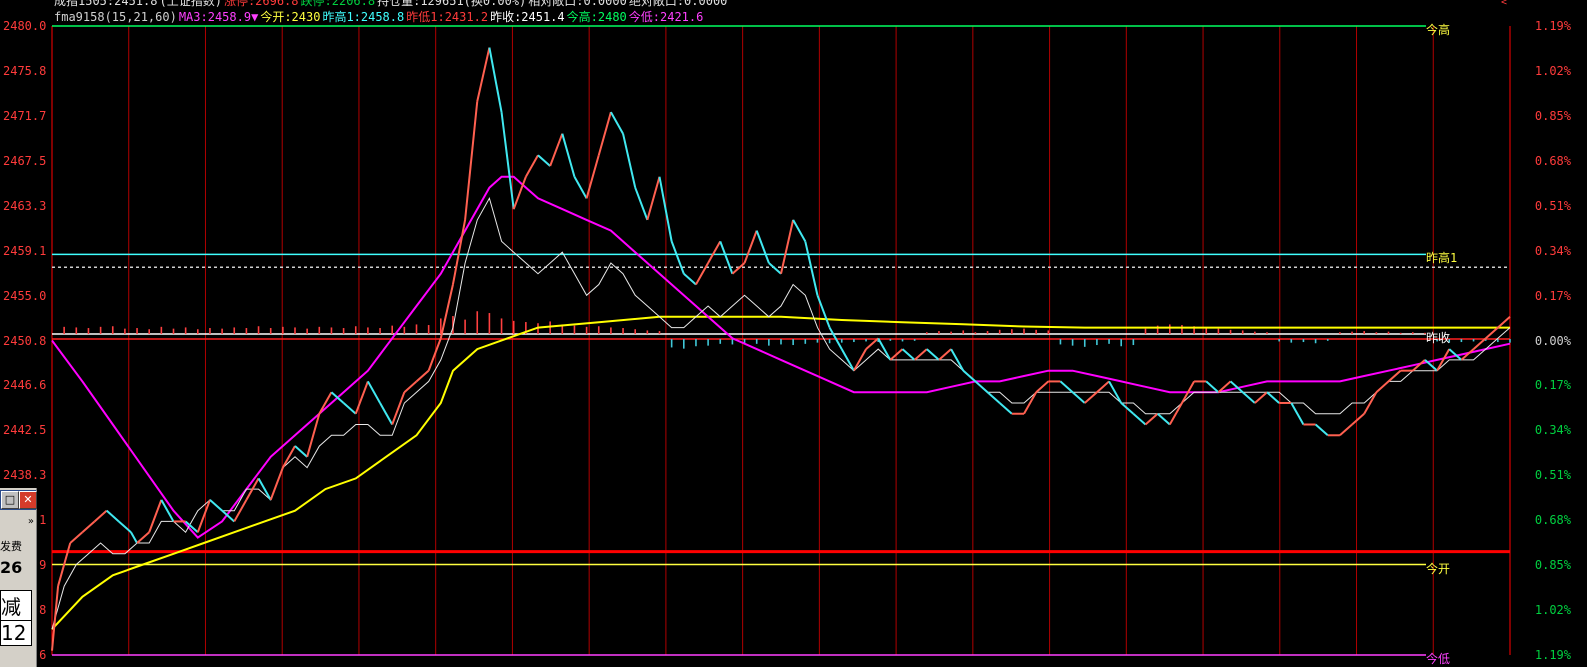  I want to click on header-item: 绝对敞口:0.0000, so click(678, 4).